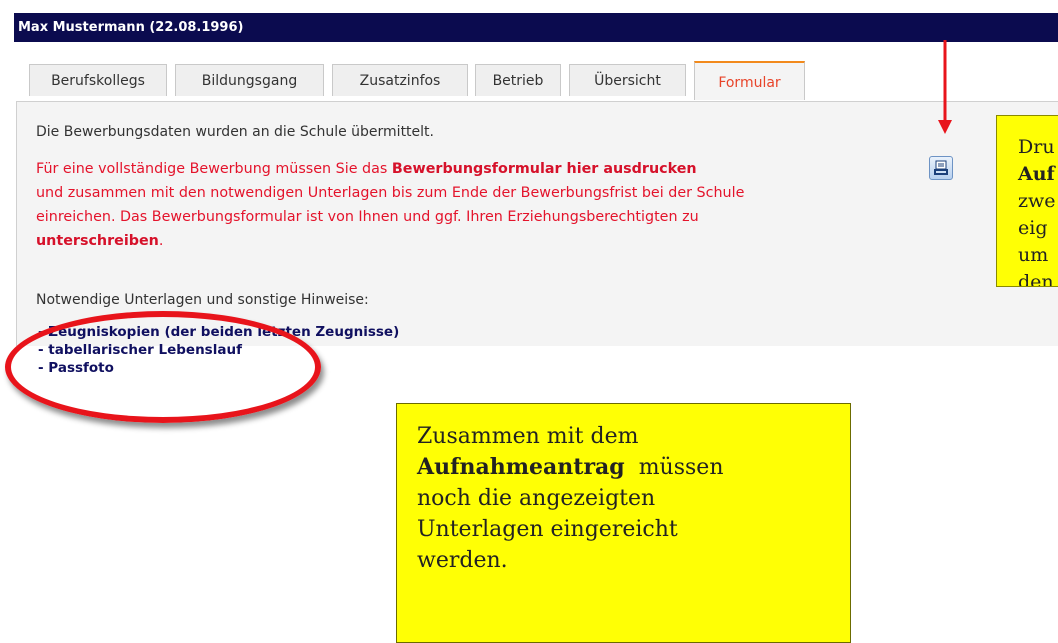 The height and width of the screenshot is (643, 1058). I want to click on note-line: Aufnahmeantrag müssen, so click(633, 467).